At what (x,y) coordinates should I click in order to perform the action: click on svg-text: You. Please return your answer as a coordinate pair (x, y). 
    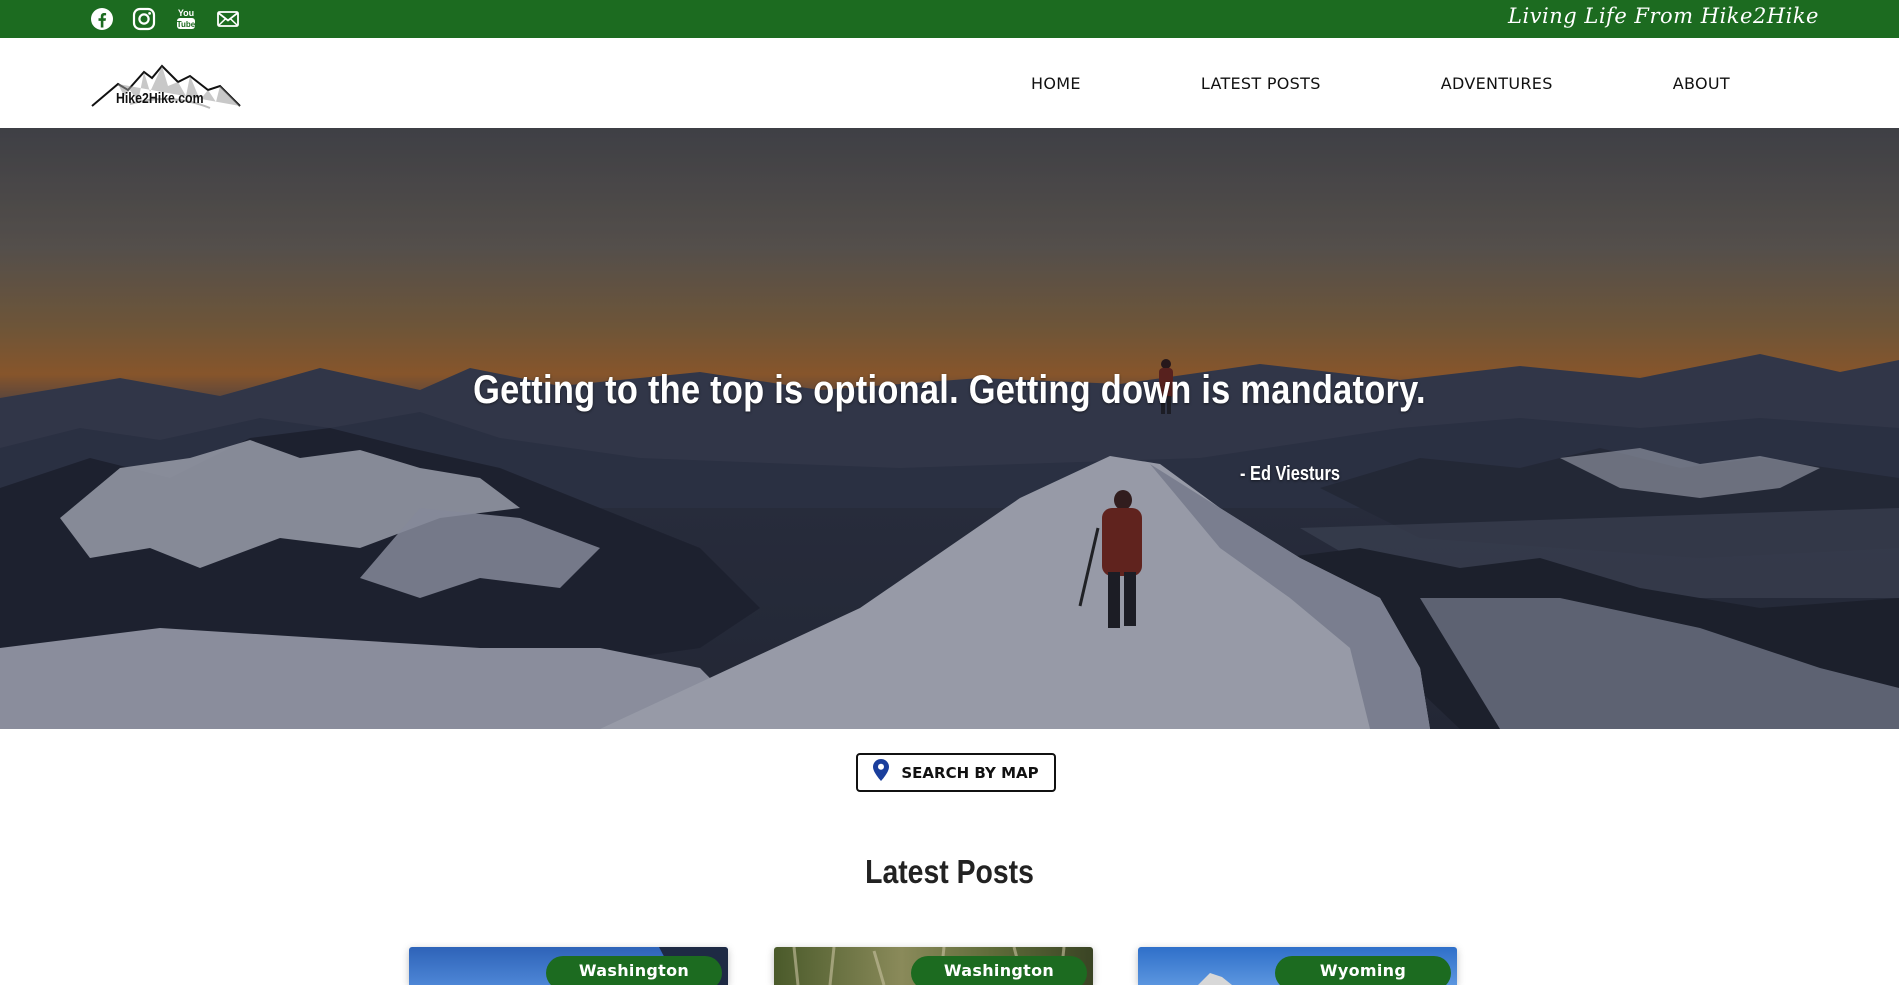
    Looking at the image, I should click on (186, 13).